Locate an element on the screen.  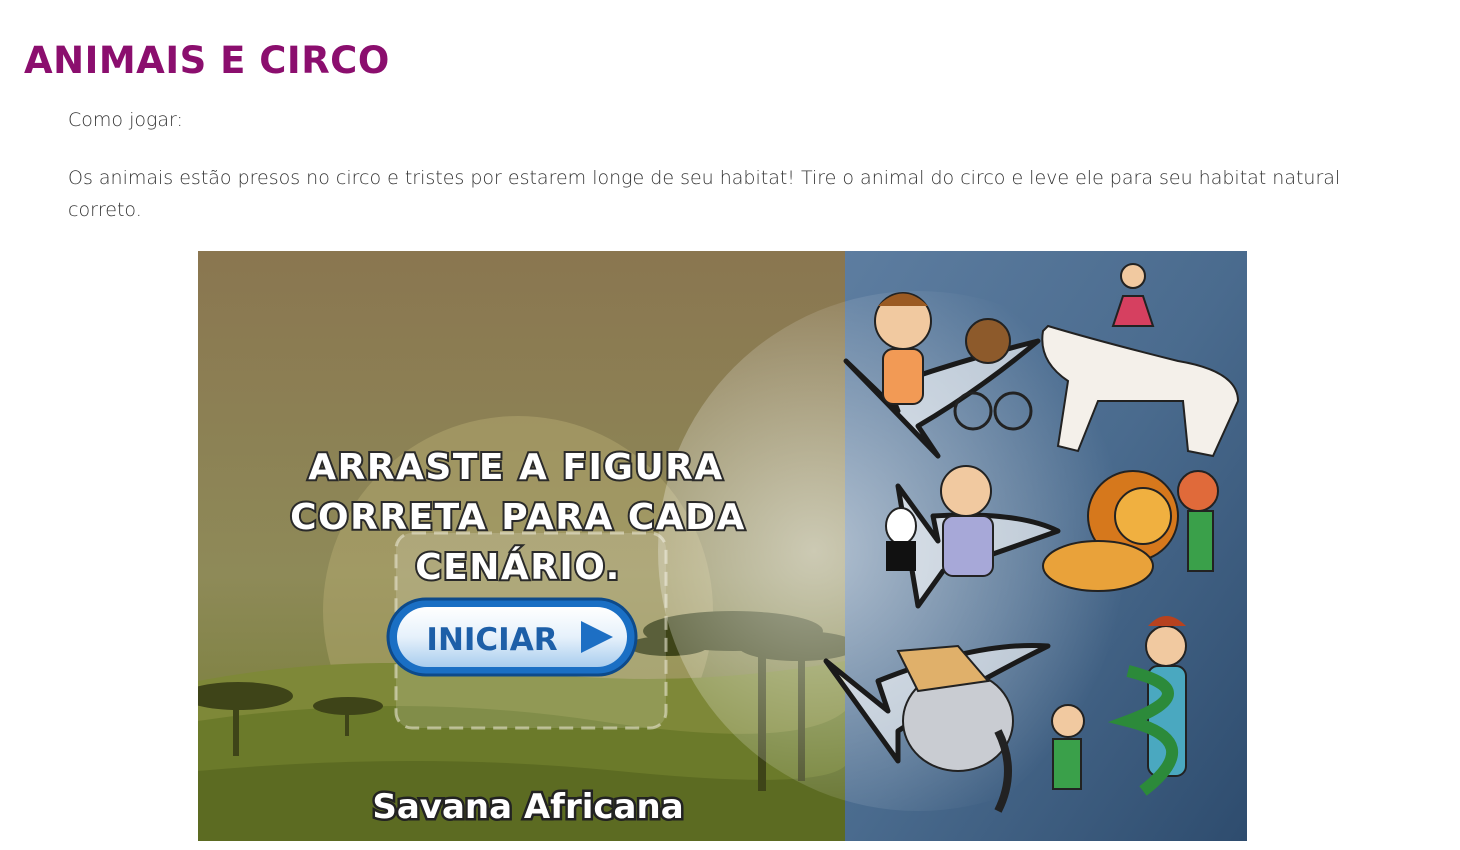
start-button-label: INICIAR is located at coordinates (491, 640).